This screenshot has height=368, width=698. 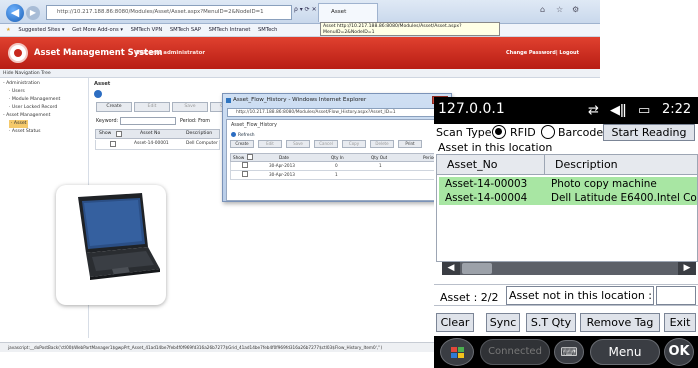 What do you see at coordinates (687, 268) in the screenshot?
I see `scroll-right-icon: ▶` at bounding box center [687, 268].